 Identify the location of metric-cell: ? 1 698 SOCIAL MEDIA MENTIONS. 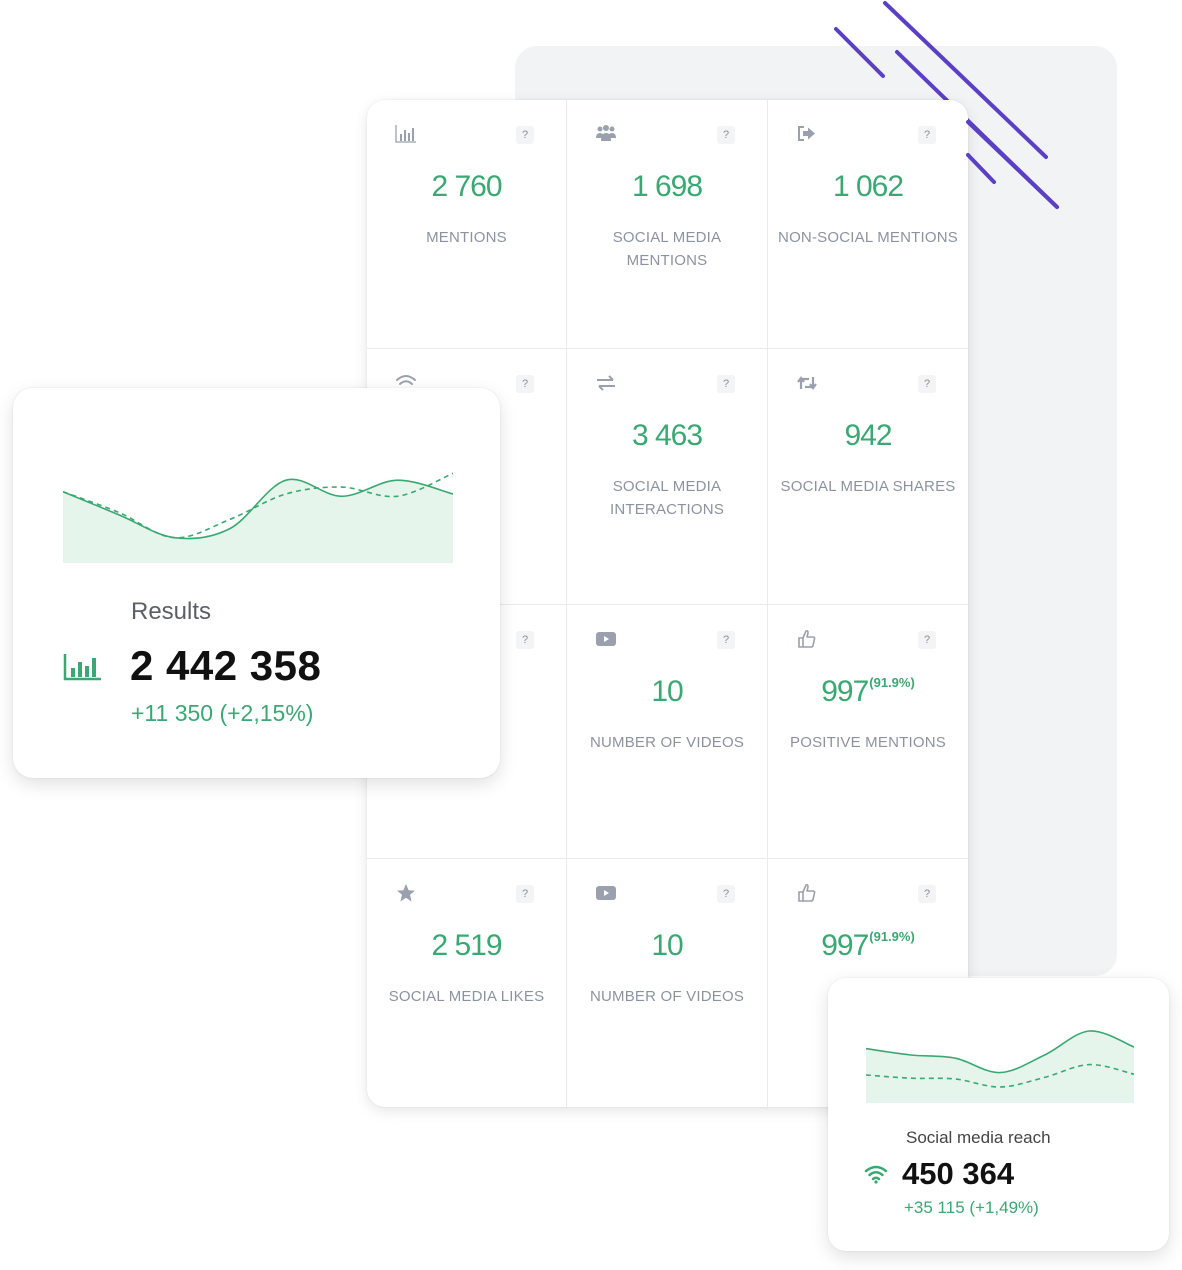
(667, 224).